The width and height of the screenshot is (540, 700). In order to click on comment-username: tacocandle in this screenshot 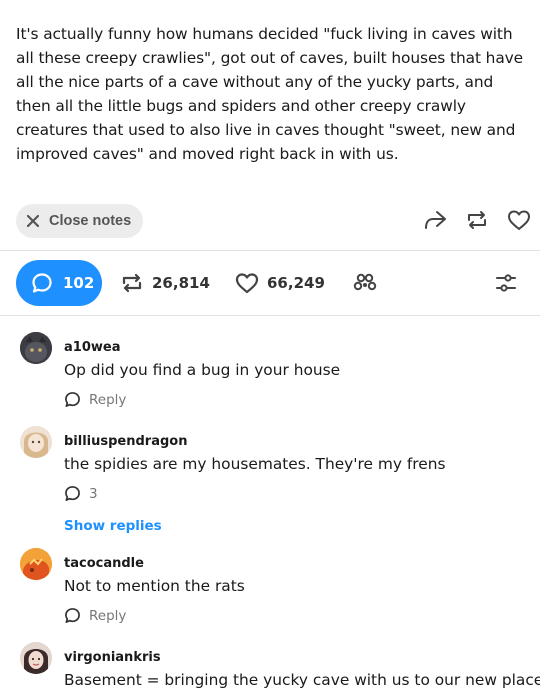, I will do `click(104, 563)`.